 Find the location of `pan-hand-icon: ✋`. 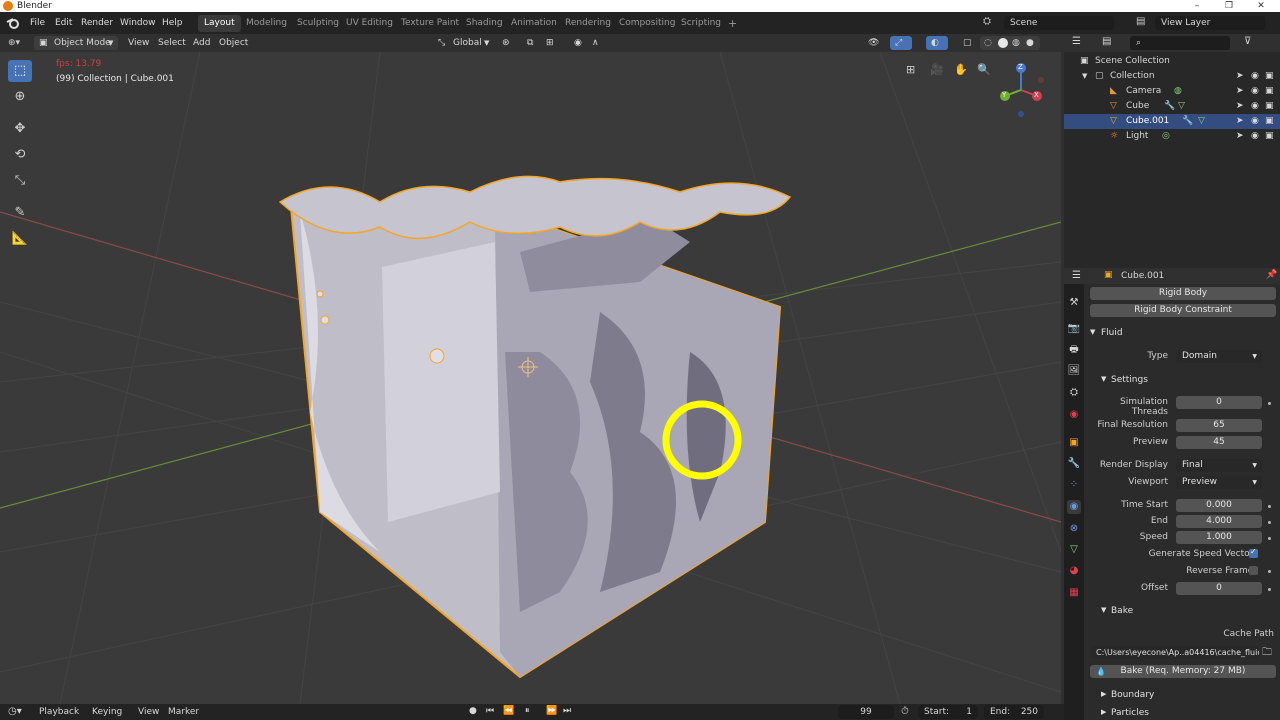

pan-hand-icon: ✋ is located at coordinates (961, 69).